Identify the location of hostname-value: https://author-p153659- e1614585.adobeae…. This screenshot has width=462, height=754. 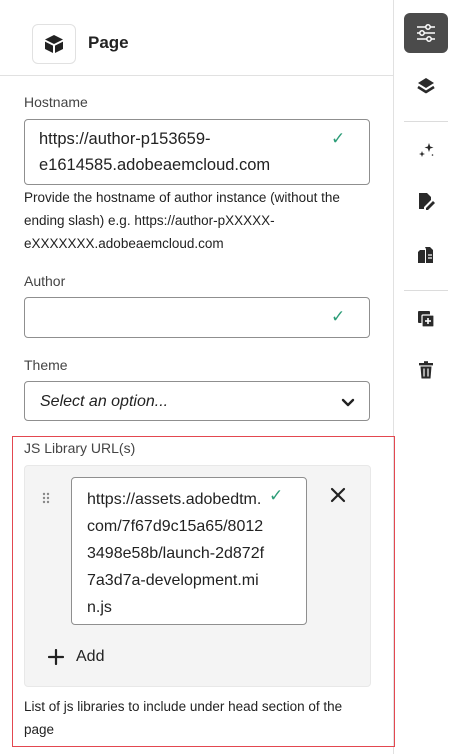
(155, 152).